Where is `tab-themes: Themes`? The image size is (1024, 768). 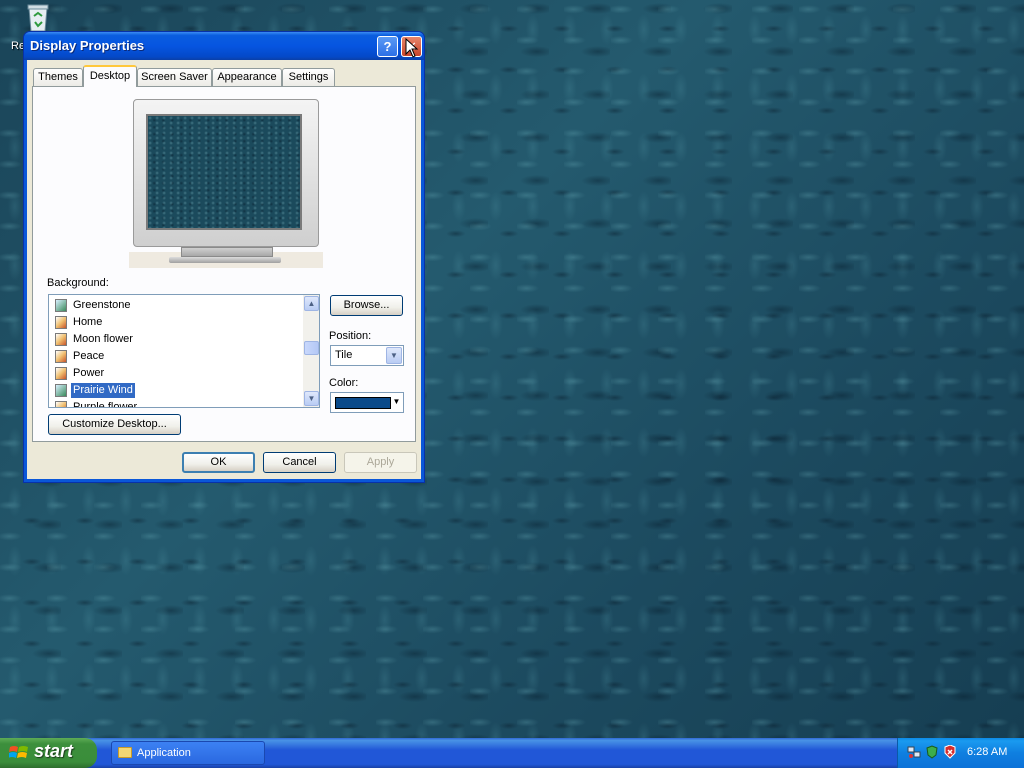
tab-themes: Themes is located at coordinates (58, 77).